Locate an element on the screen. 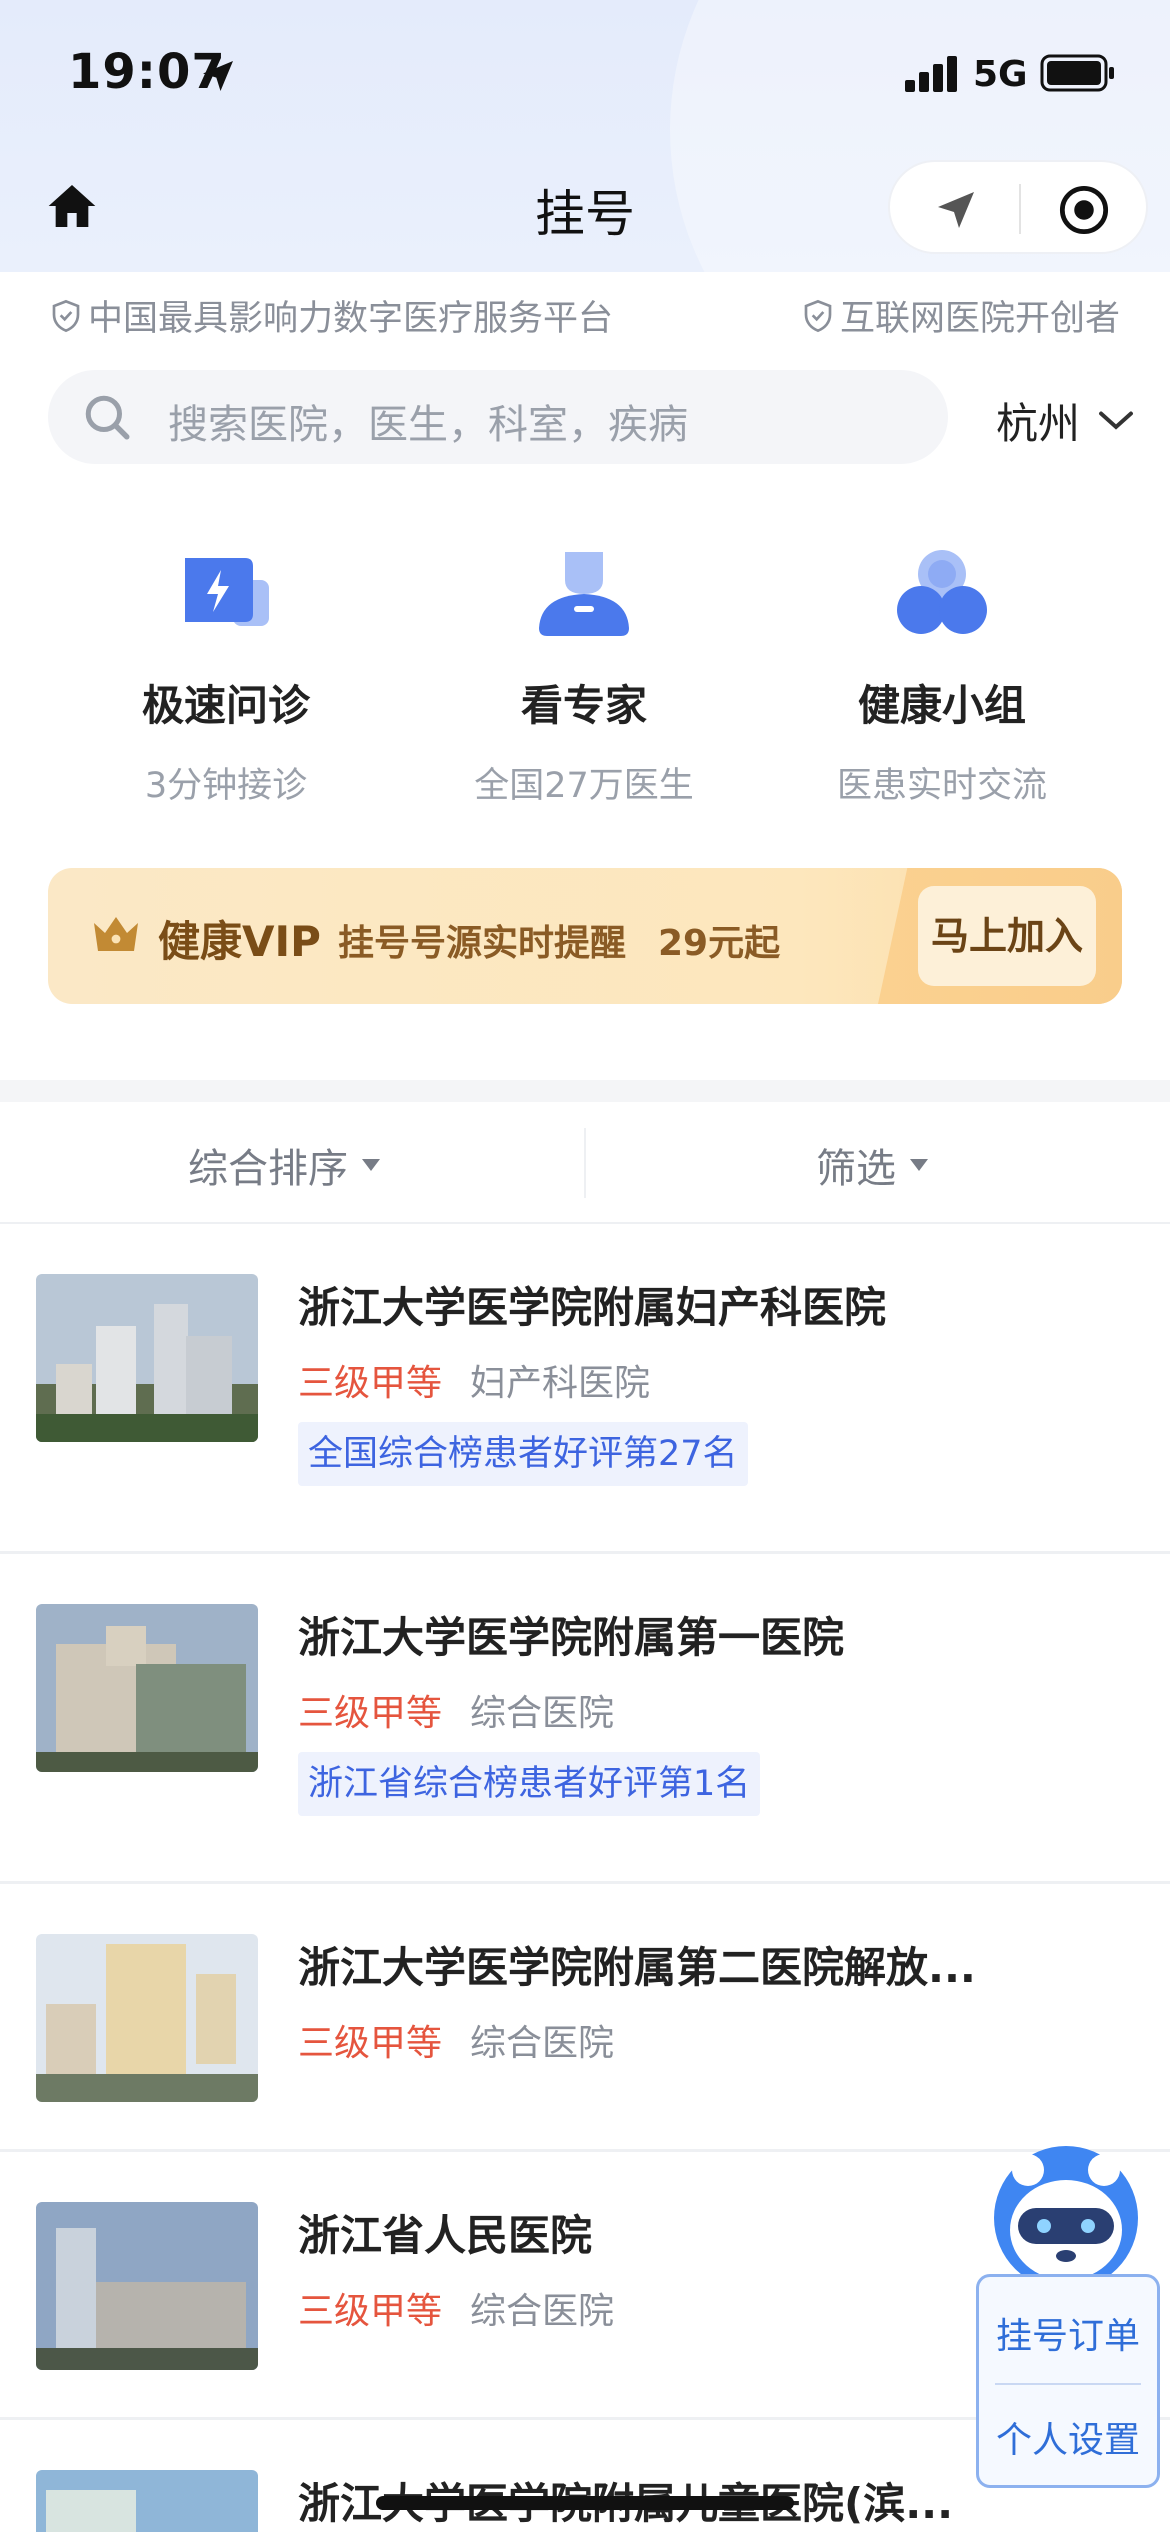 The image size is (1170, 2532). quick-action-fast-consult: 极速问诊 3分钟接诊 is located at coordinates (226, 674).